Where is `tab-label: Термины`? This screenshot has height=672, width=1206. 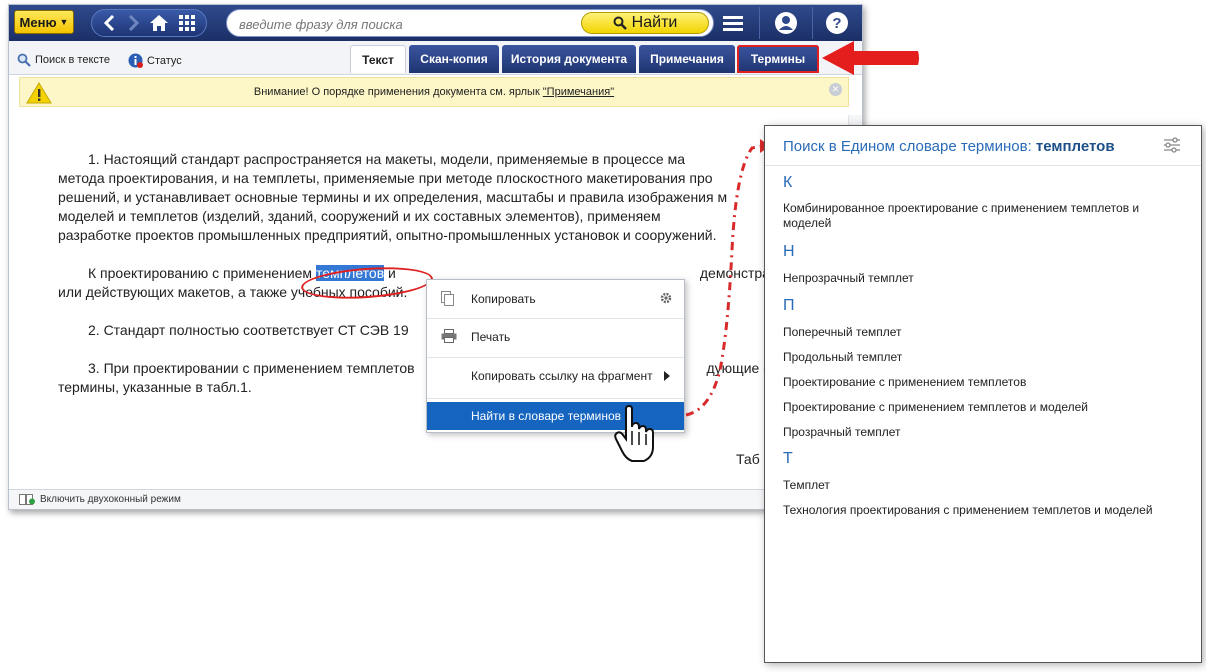 tab-label: Термины is located at coordinates (778, 59).